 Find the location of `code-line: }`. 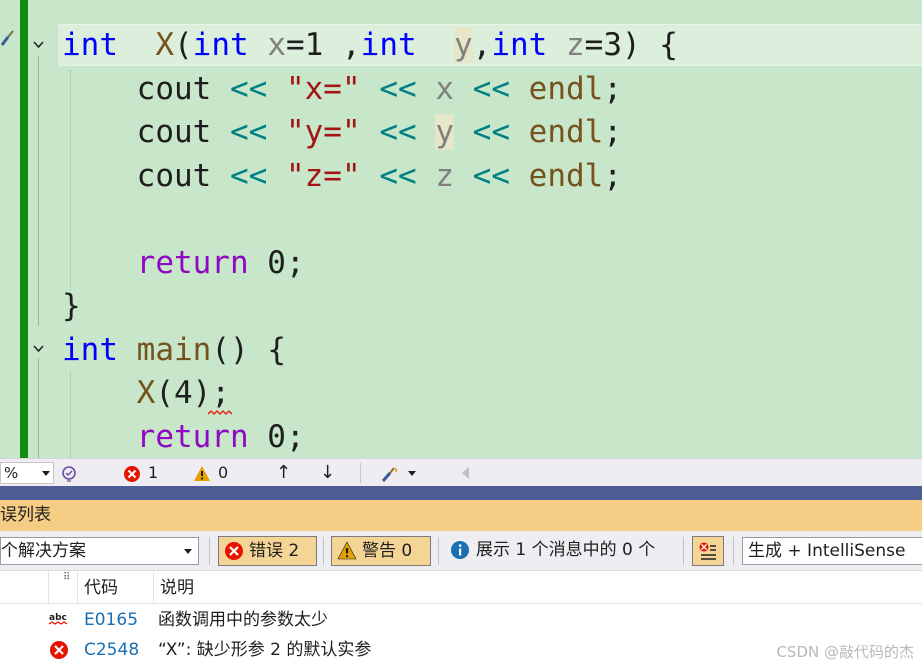

code-line: } is located at coordinates (71, 306).